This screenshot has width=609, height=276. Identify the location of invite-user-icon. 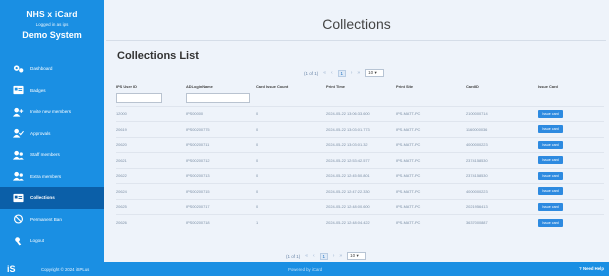
(18, 112).